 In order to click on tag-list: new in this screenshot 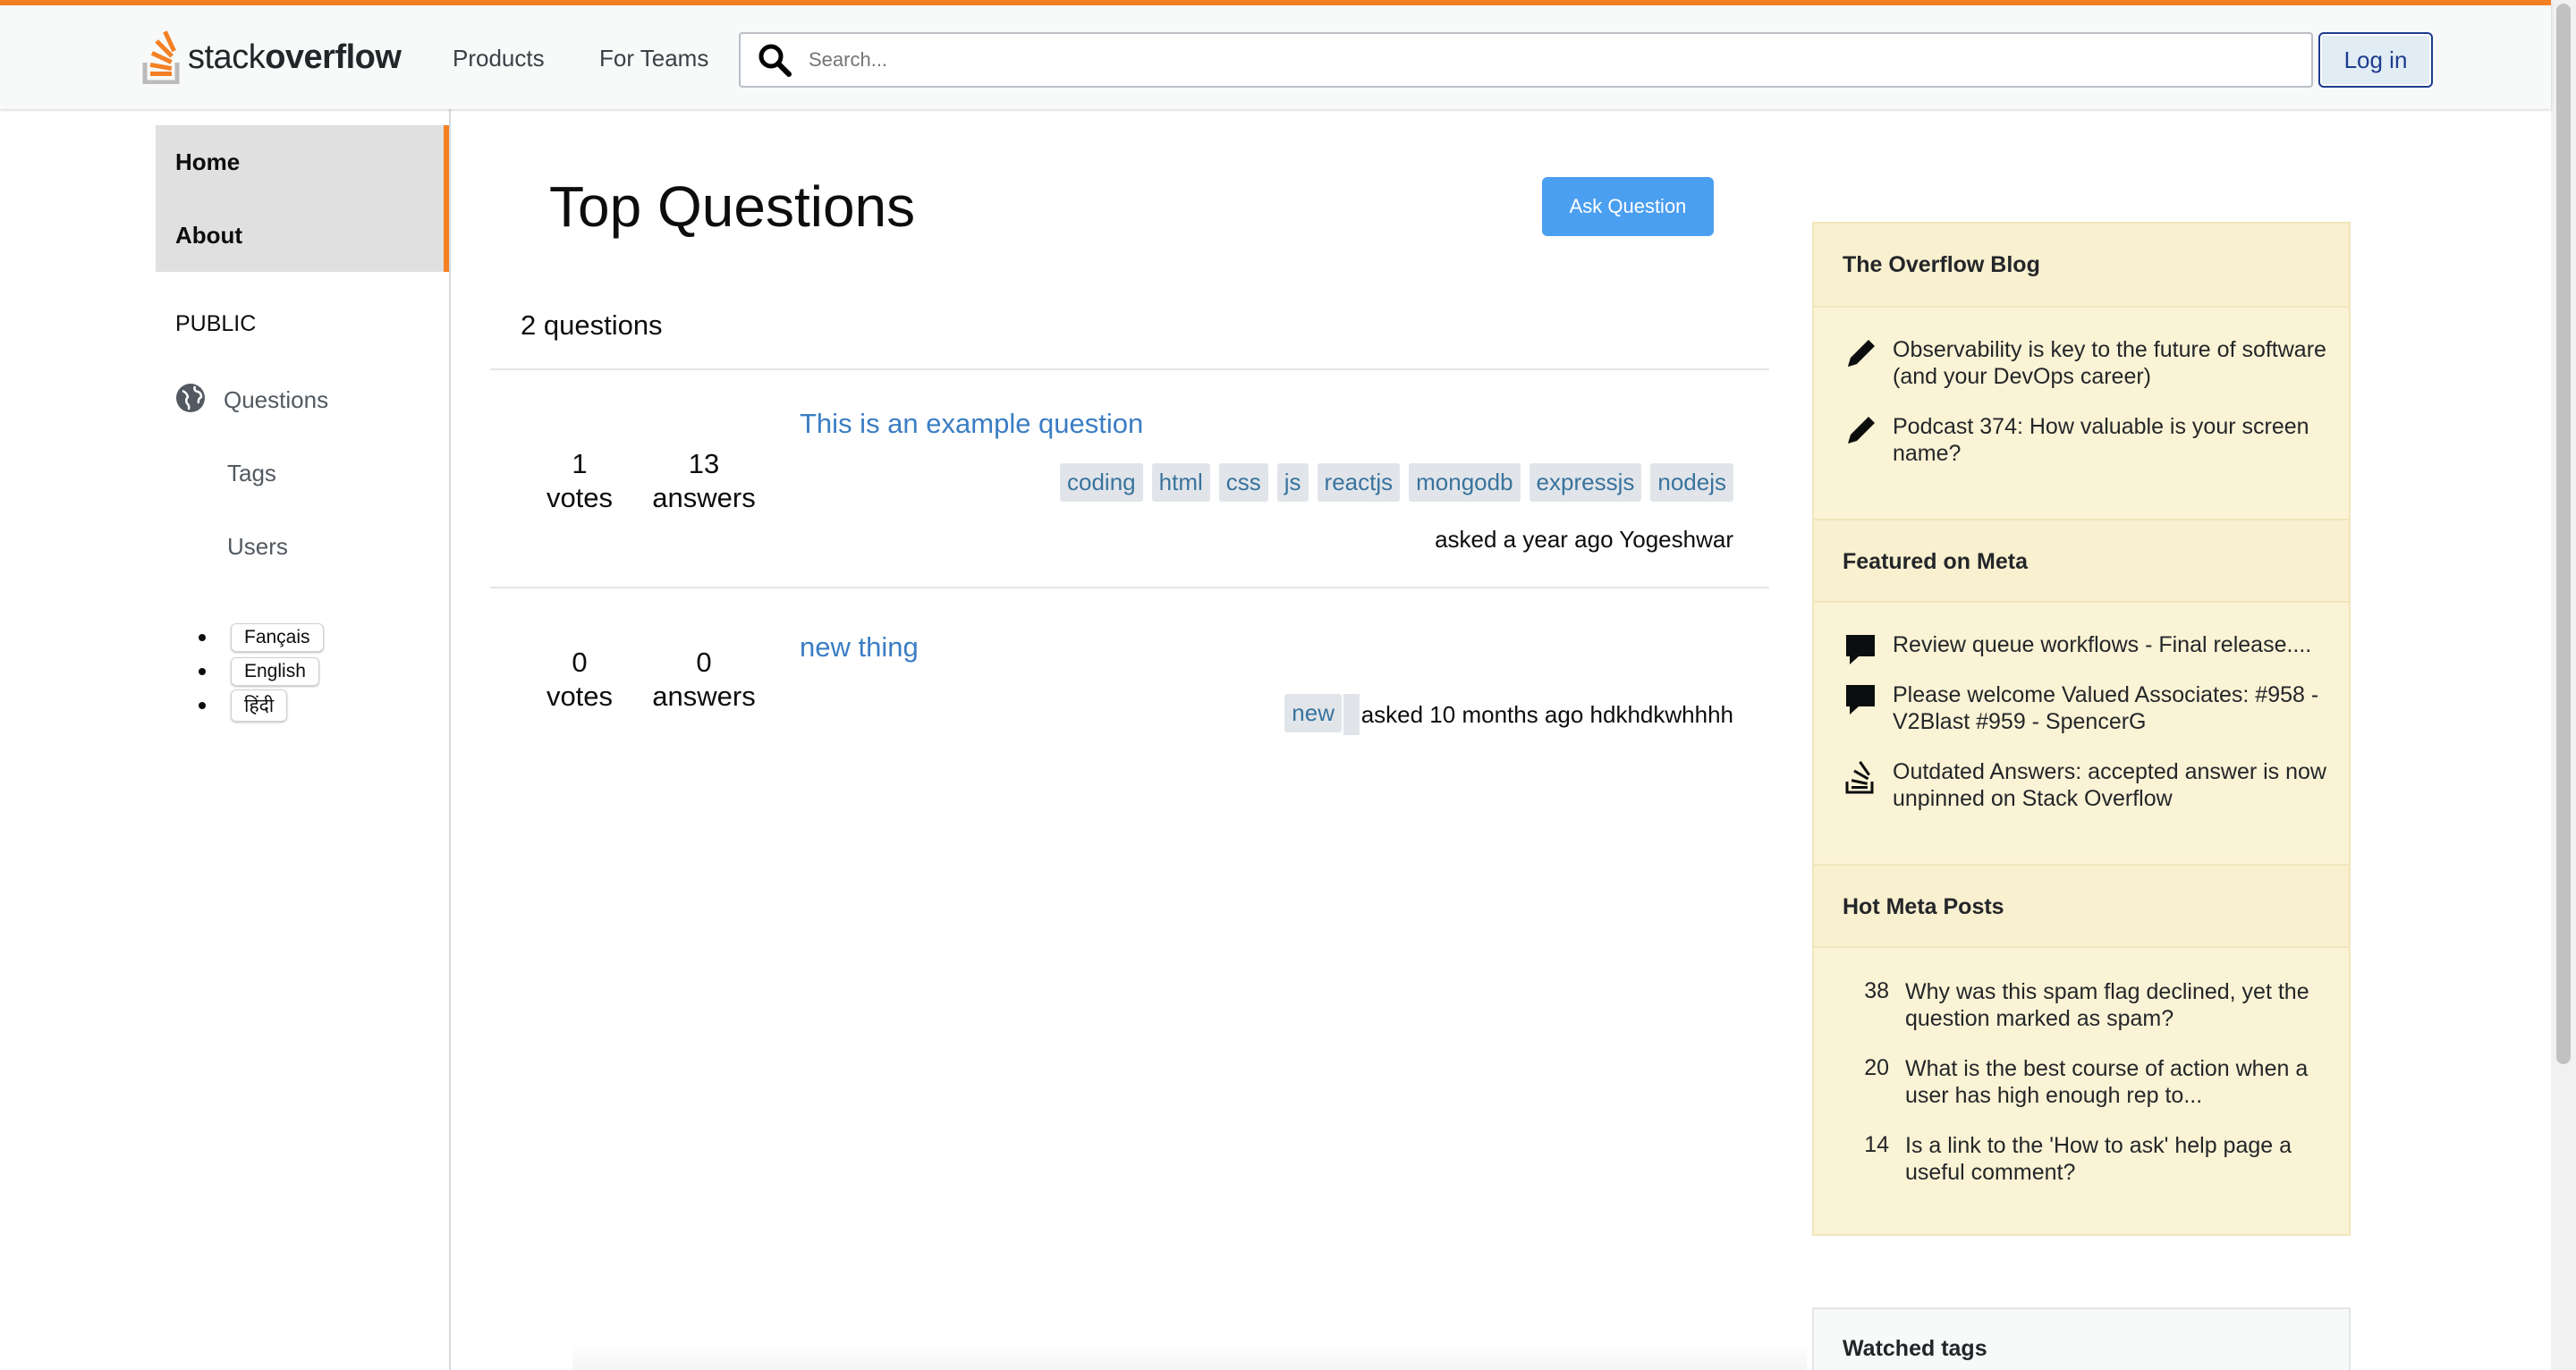, I will do `click(1313, 713)`.